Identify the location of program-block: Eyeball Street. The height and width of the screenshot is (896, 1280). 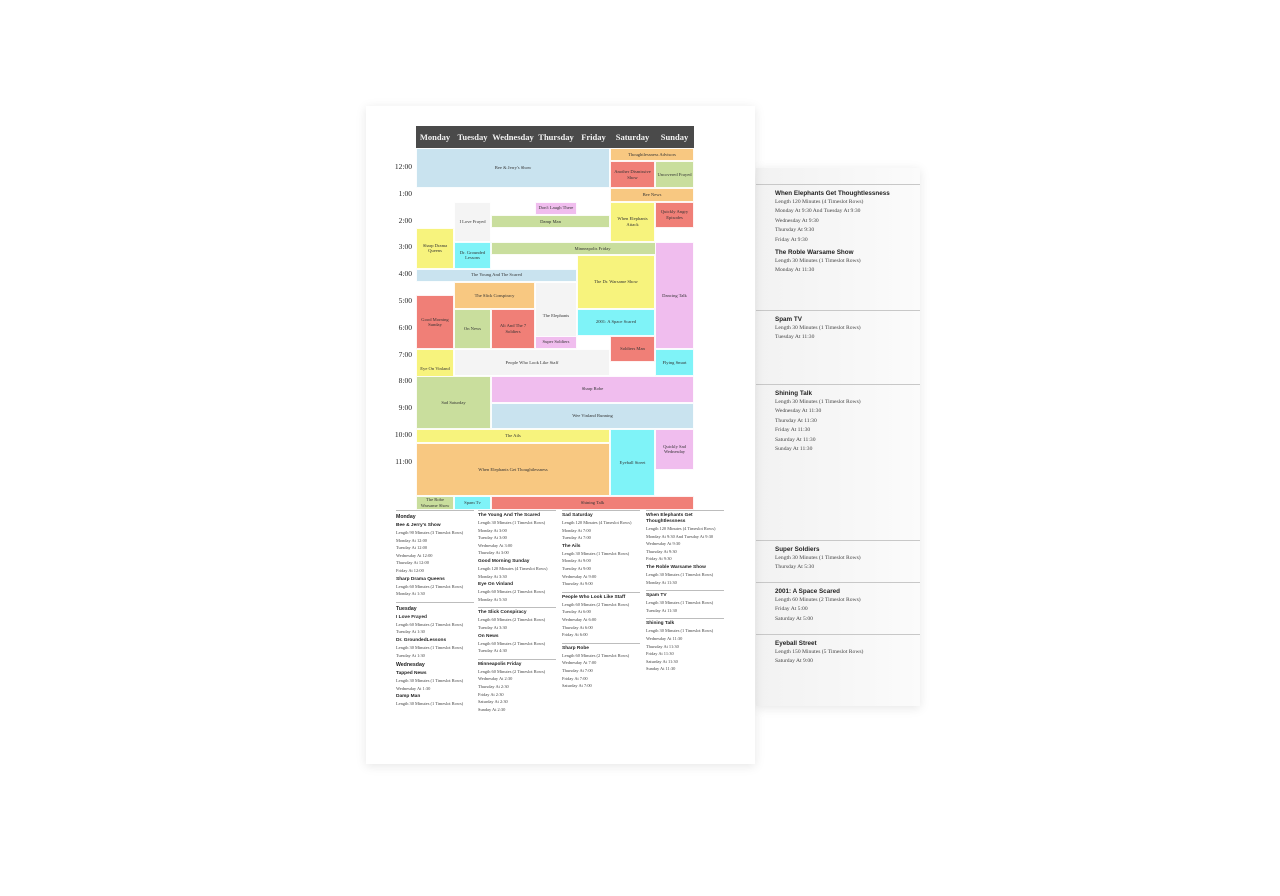
(632, 463).